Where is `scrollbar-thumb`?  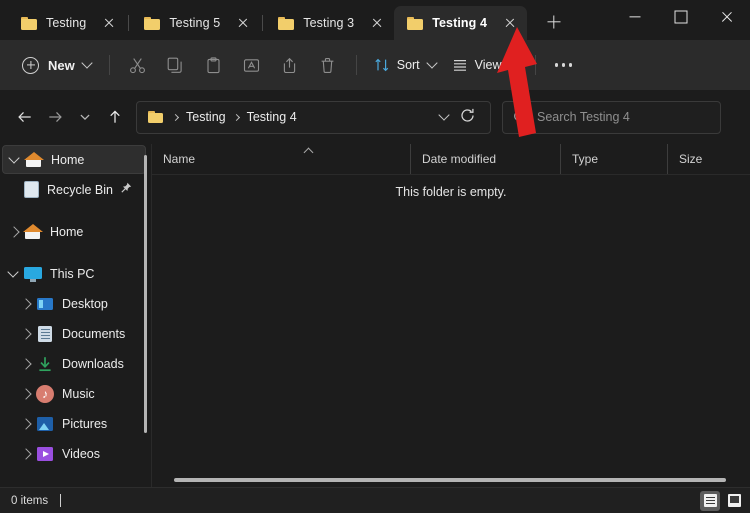
scrollbar-thumb is located at coordinates (450, 480).